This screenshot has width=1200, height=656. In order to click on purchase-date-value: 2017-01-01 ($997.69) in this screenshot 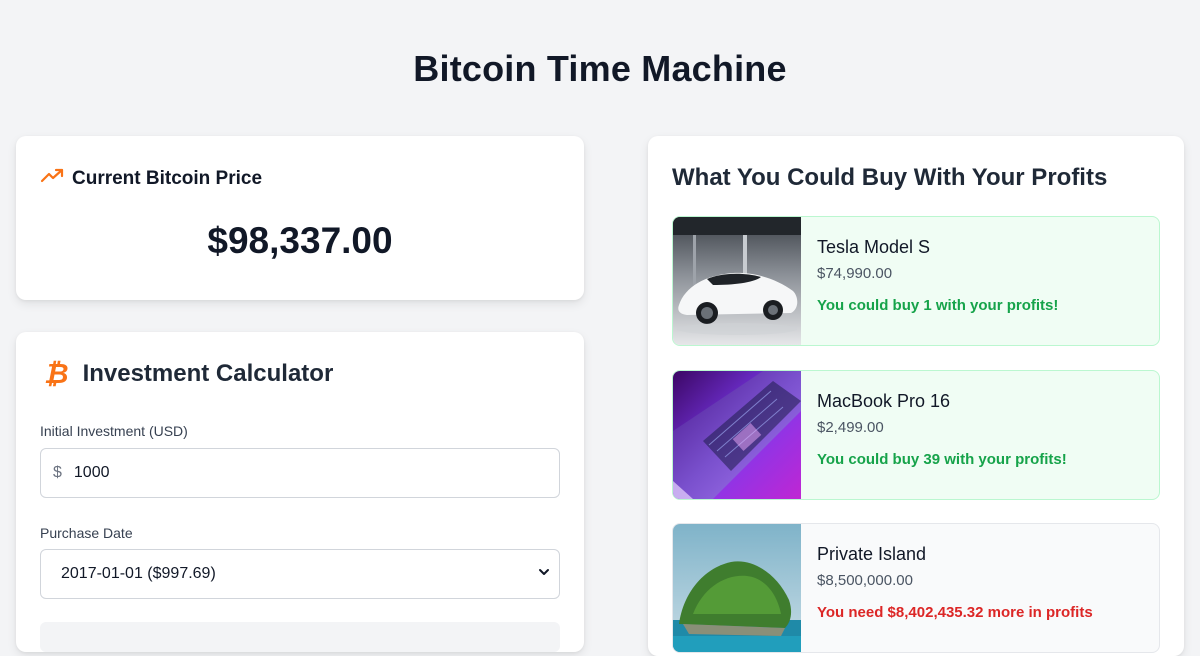, I will do `click(138, 573)`.